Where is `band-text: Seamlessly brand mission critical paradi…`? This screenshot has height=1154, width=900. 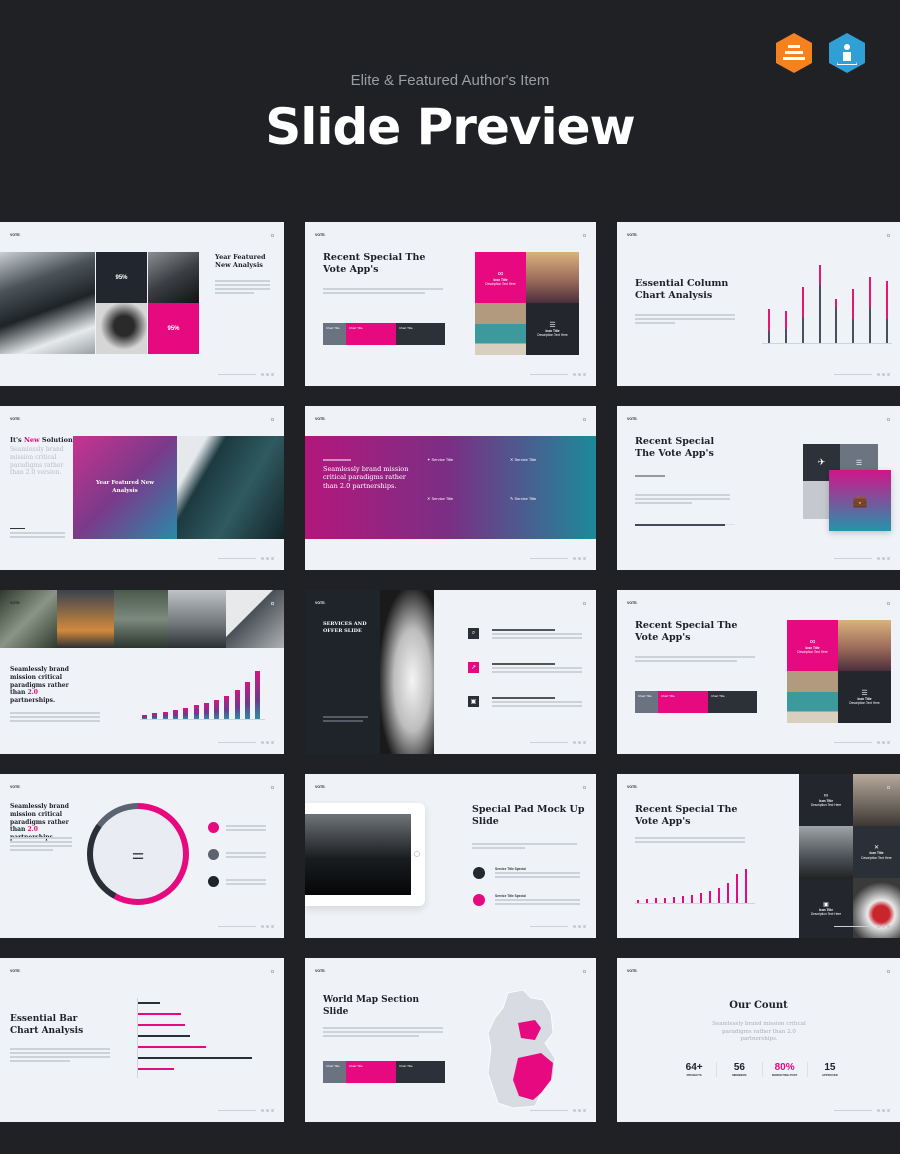
band-text: Seamlessly brand mission critical paradi… is located at coordinates (366, 477).